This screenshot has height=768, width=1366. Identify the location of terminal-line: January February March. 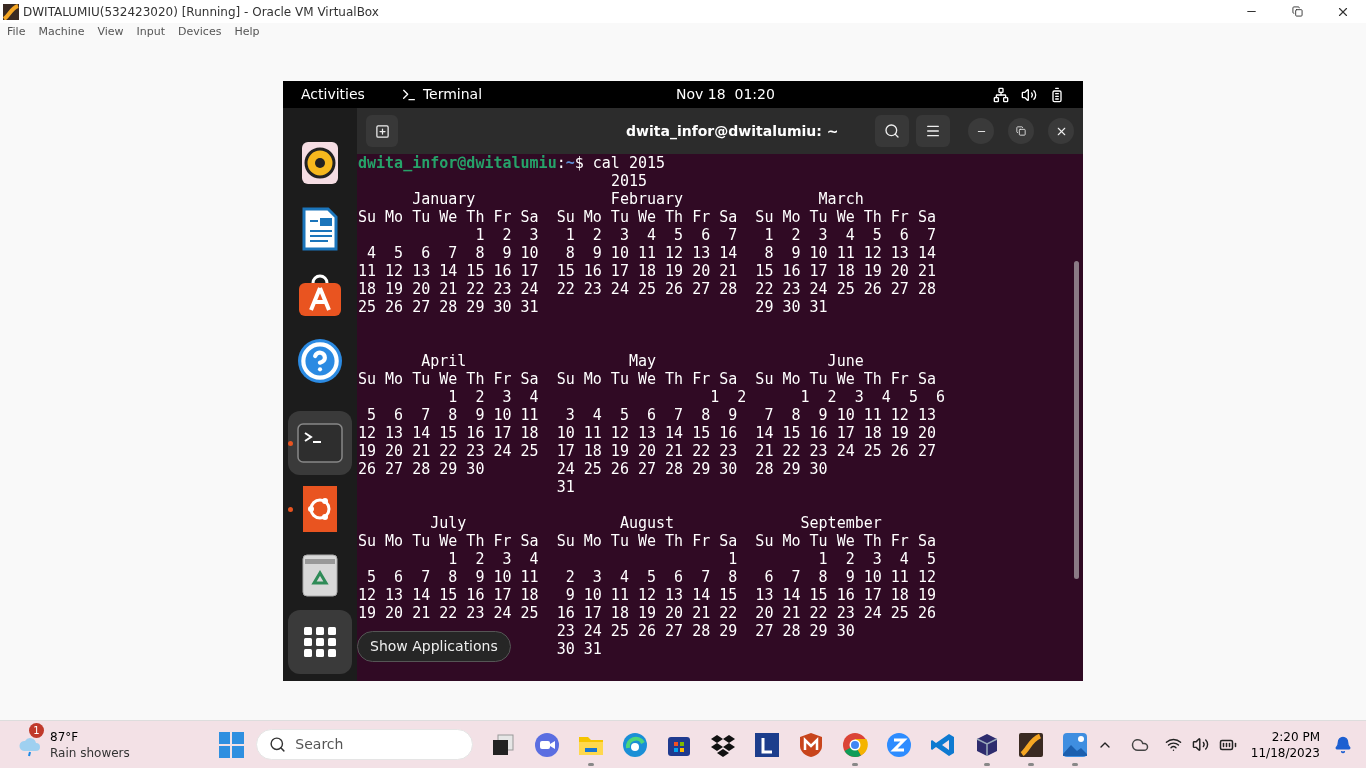
(638, 199).